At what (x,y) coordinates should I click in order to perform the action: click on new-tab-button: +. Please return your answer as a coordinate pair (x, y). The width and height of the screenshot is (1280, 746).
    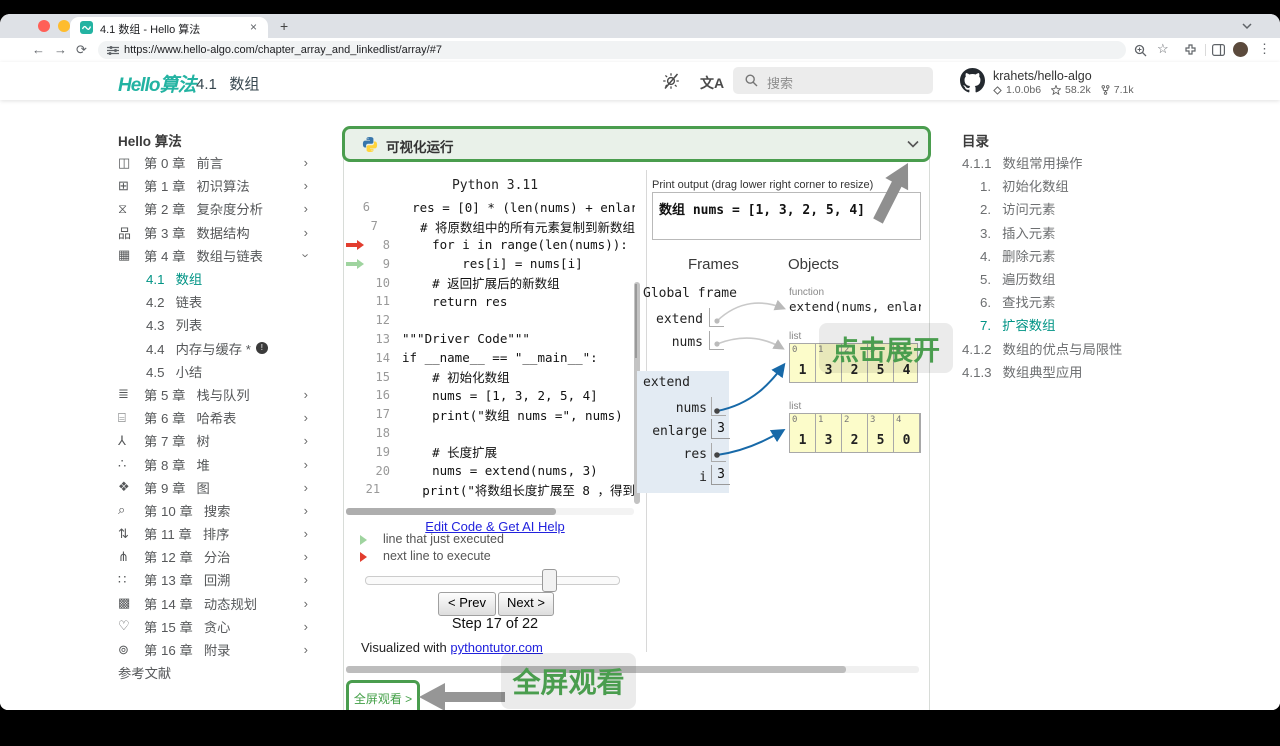
    Looking at the image, I should click on (284, 26).